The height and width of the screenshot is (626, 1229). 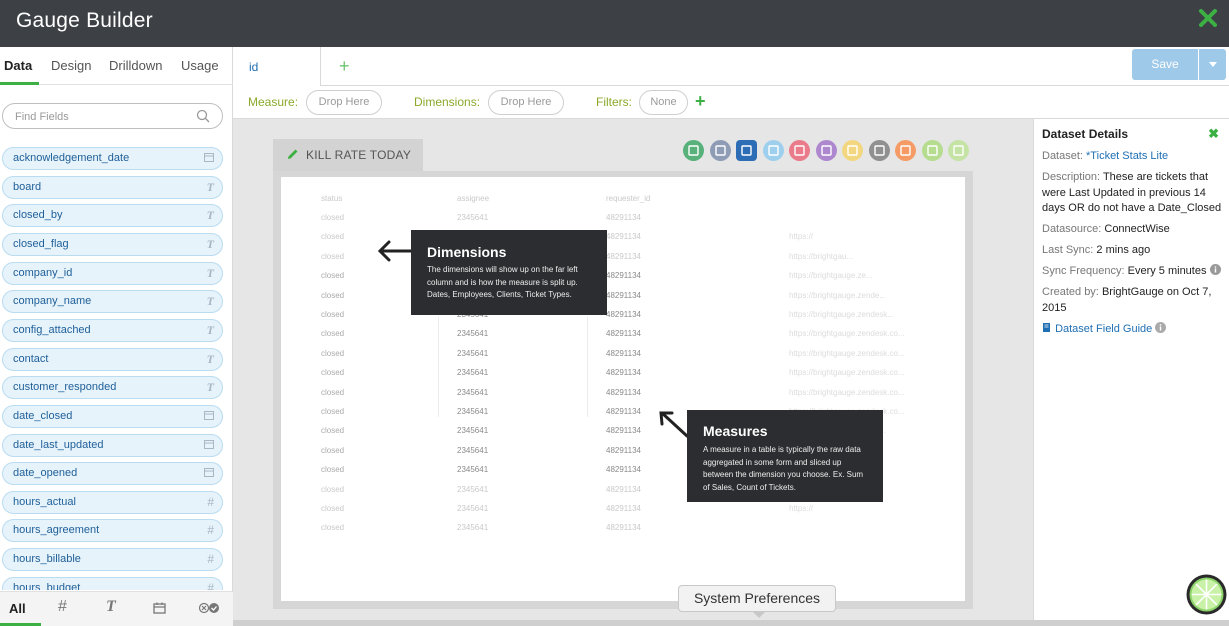 I want to click on field-closed-flag: closed_flag T, so click(x=112, y=244).